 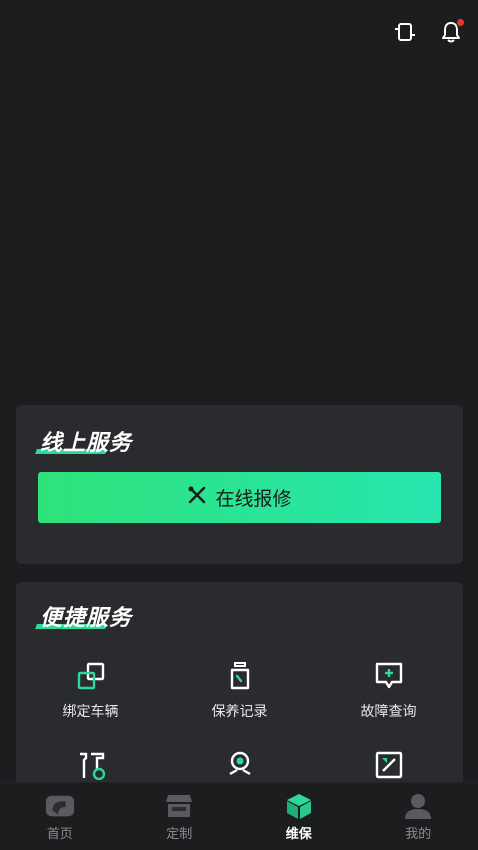 What do you see at coordinates (253, 499) in the screenshot?
I see `online-repair-label: 在线报修` at bounding box center [253, 499].